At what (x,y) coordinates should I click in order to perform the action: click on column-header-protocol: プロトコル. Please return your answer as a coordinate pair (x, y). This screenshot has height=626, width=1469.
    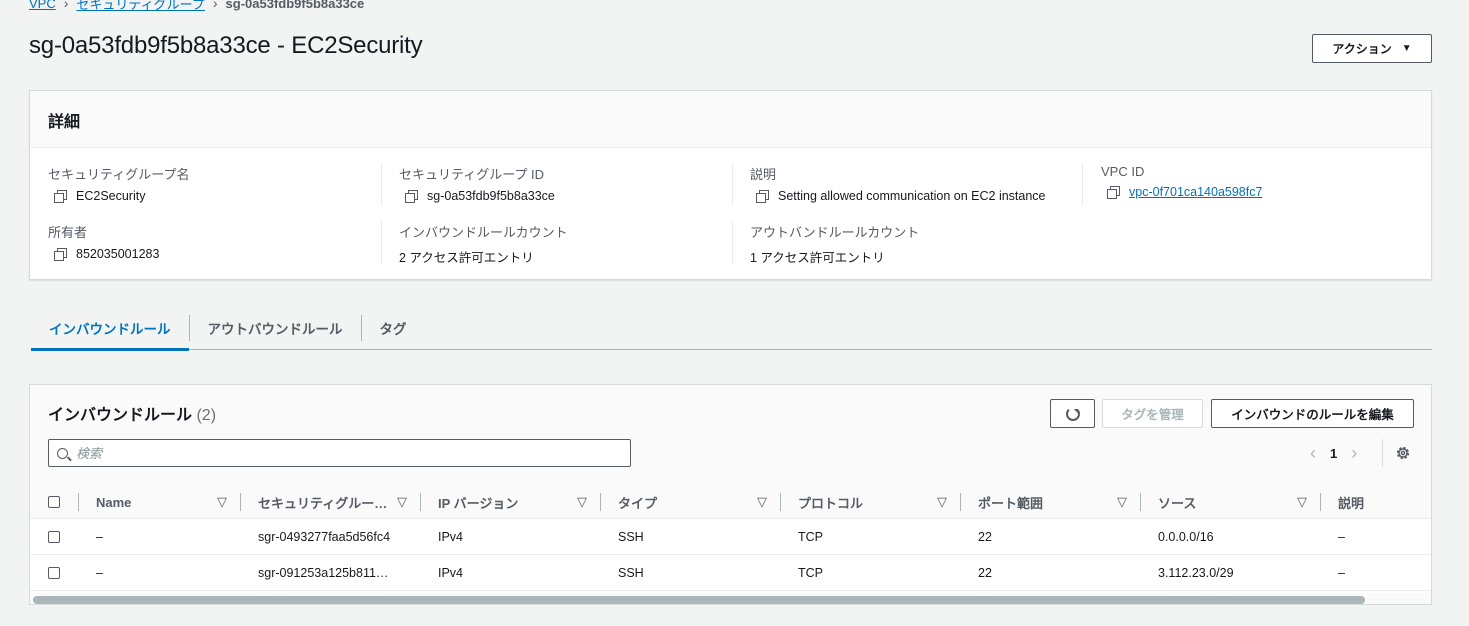
    Looking at the image, I should click on (830, 502).